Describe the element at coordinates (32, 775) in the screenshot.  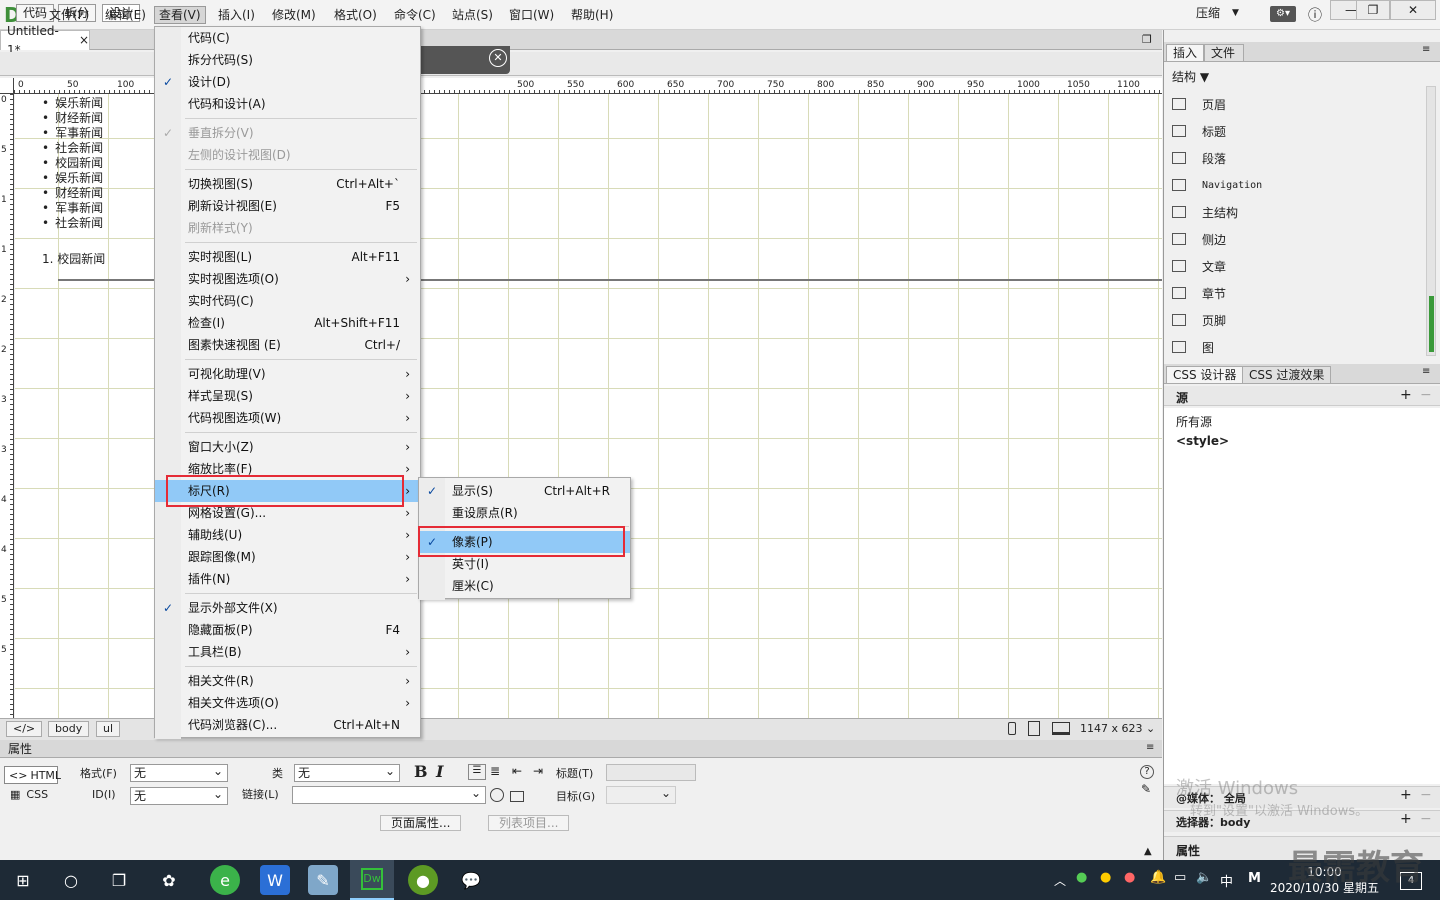
I see `html-mode-button: <> HTML` at that location.